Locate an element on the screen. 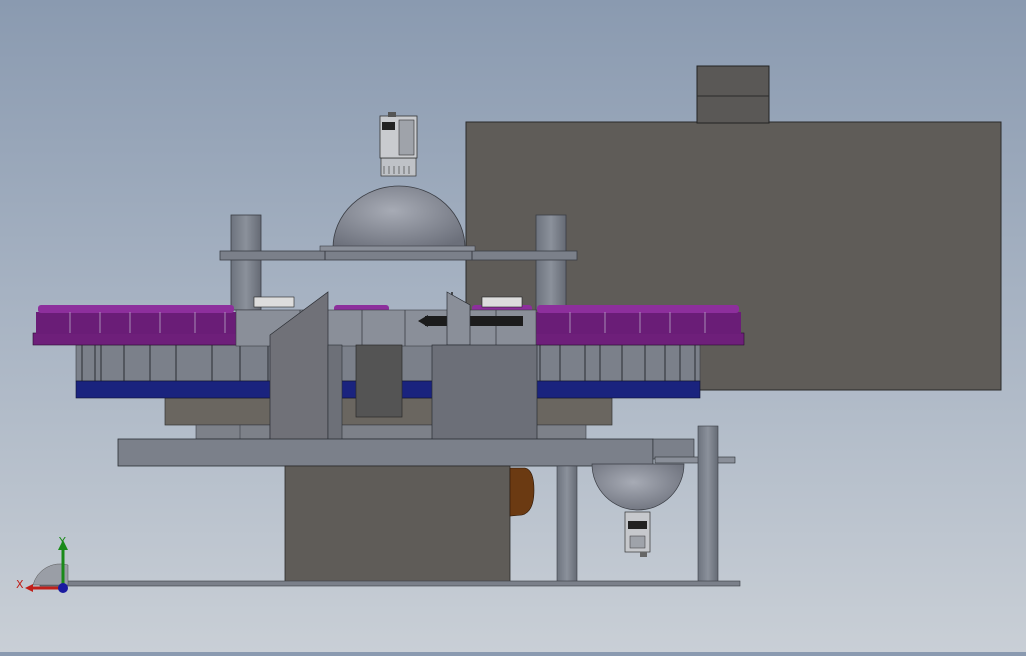 The image size is (1026, 656). servo-motor is located at coordinates (379, 381).